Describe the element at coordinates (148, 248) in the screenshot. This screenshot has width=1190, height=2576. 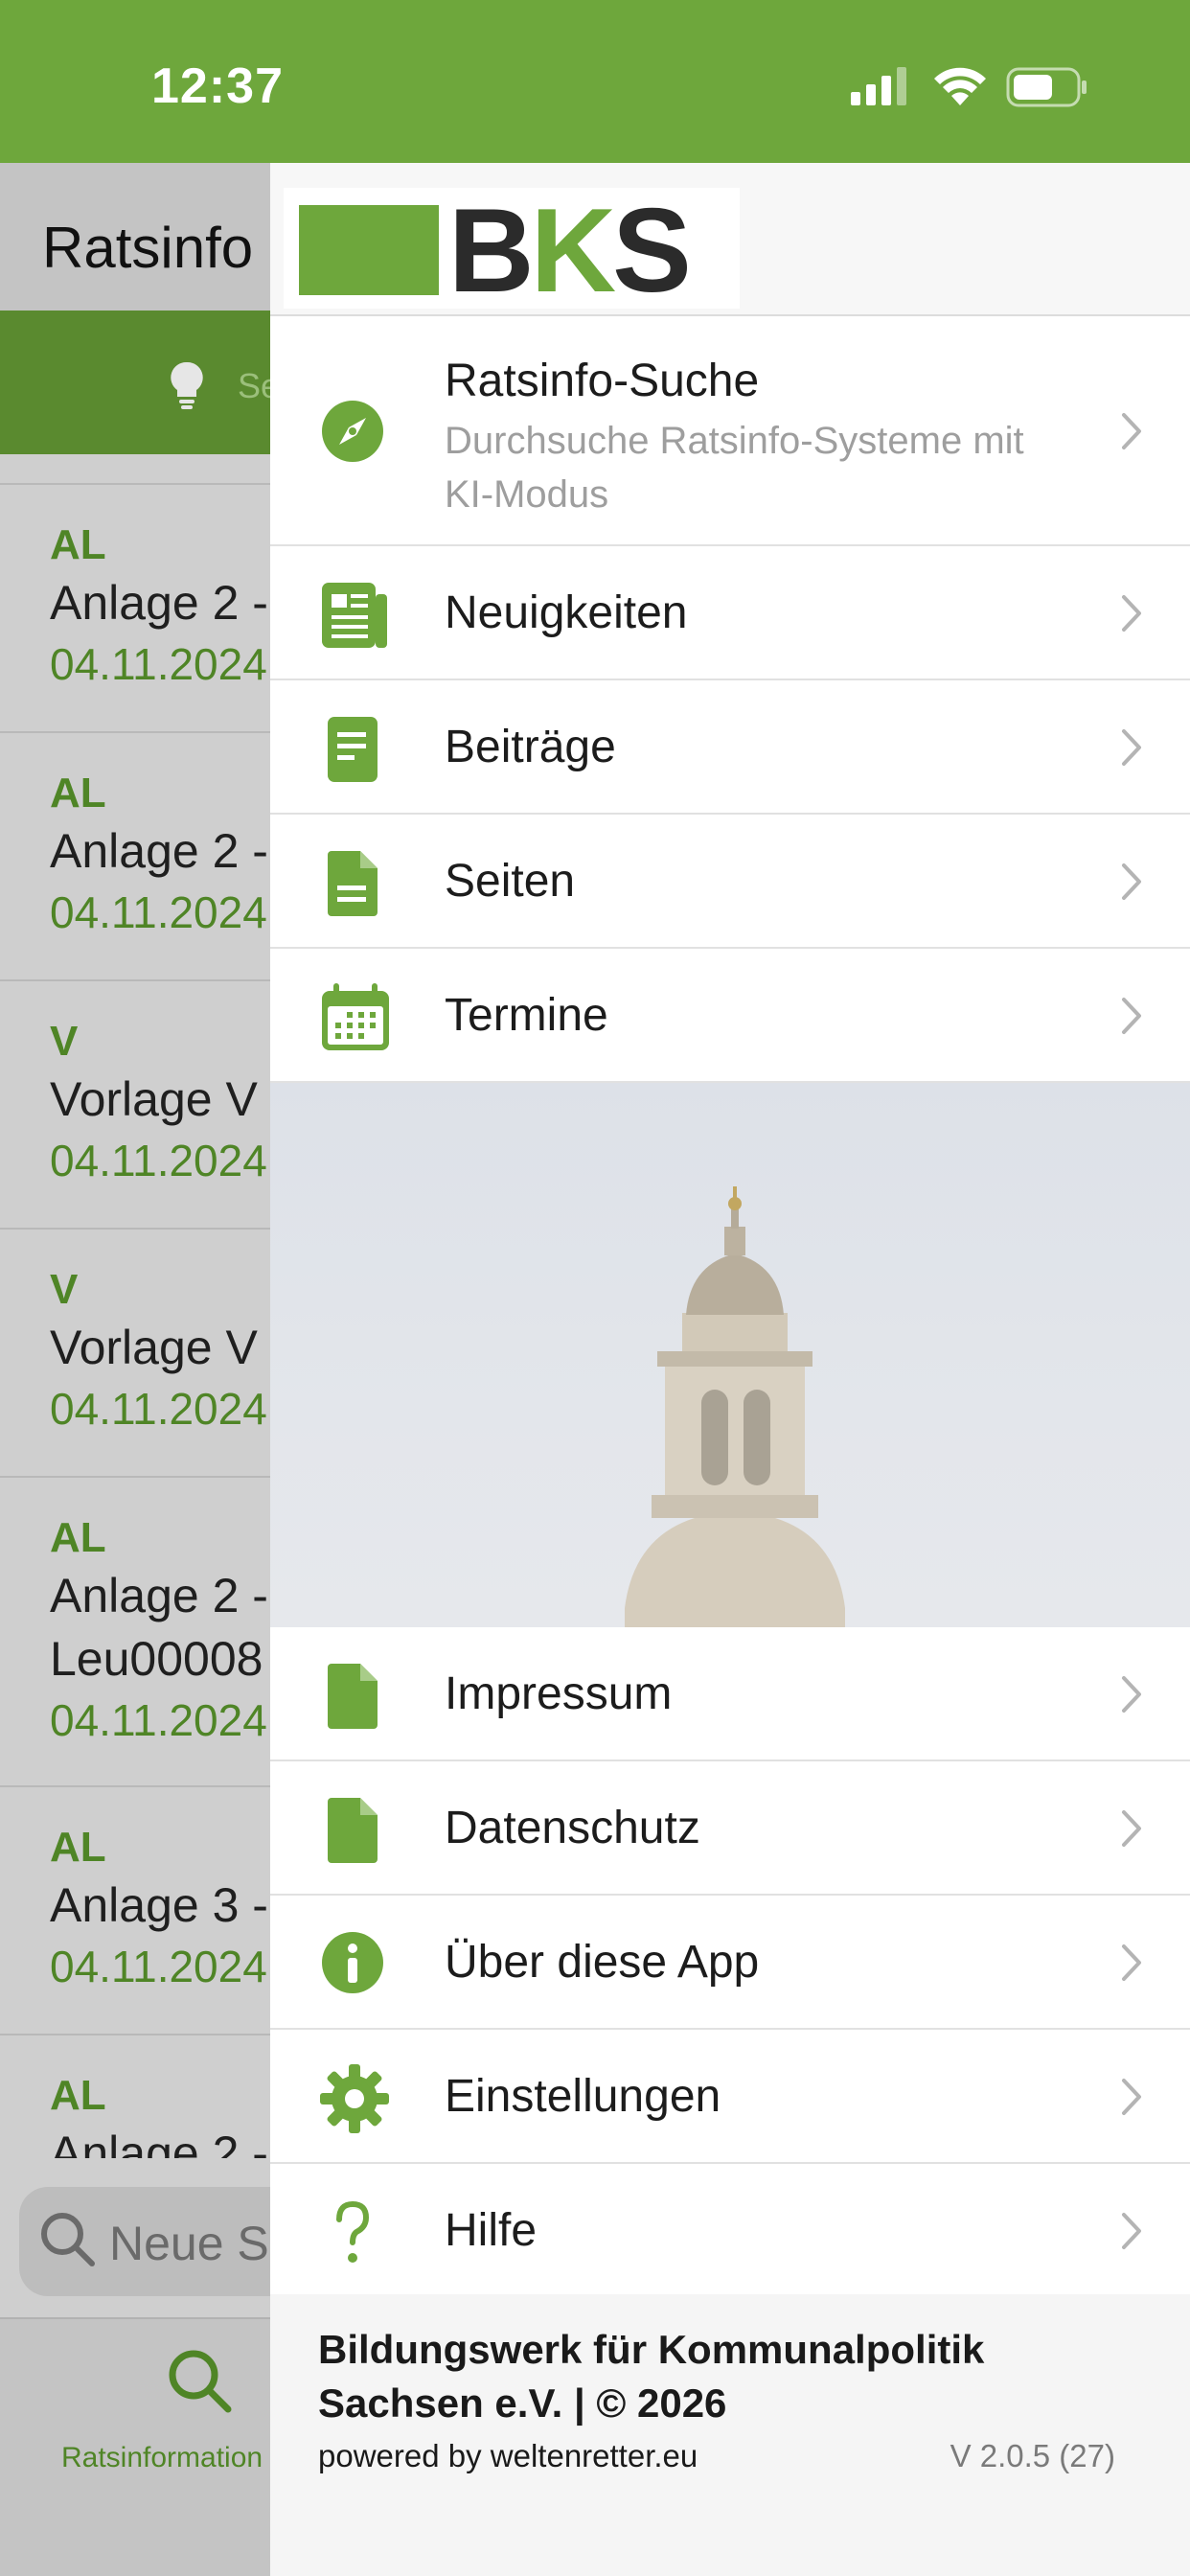
I see `background-title: Ratsinfo` at that location.